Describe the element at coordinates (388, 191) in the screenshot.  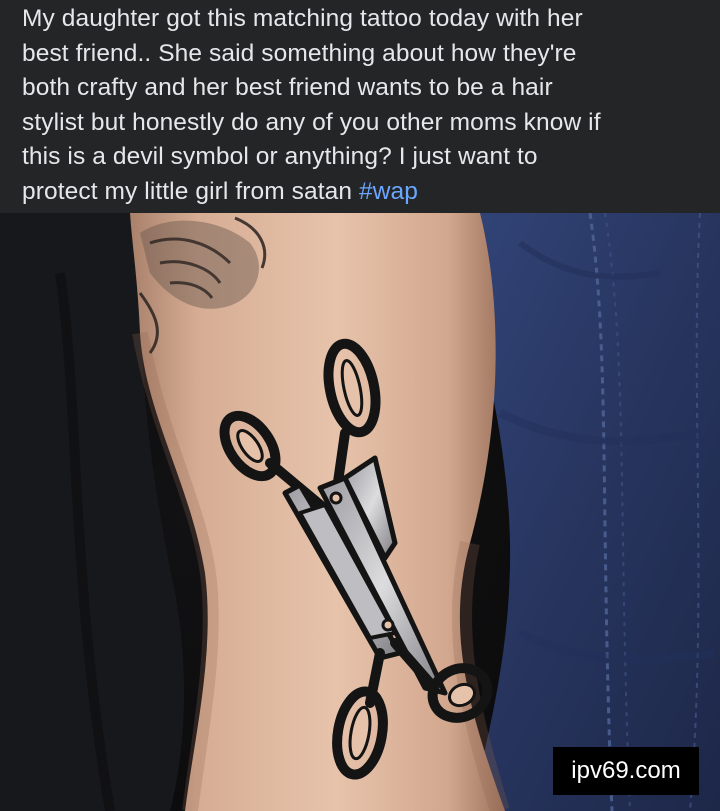
I see `hashtag-link: #wap` at that location.